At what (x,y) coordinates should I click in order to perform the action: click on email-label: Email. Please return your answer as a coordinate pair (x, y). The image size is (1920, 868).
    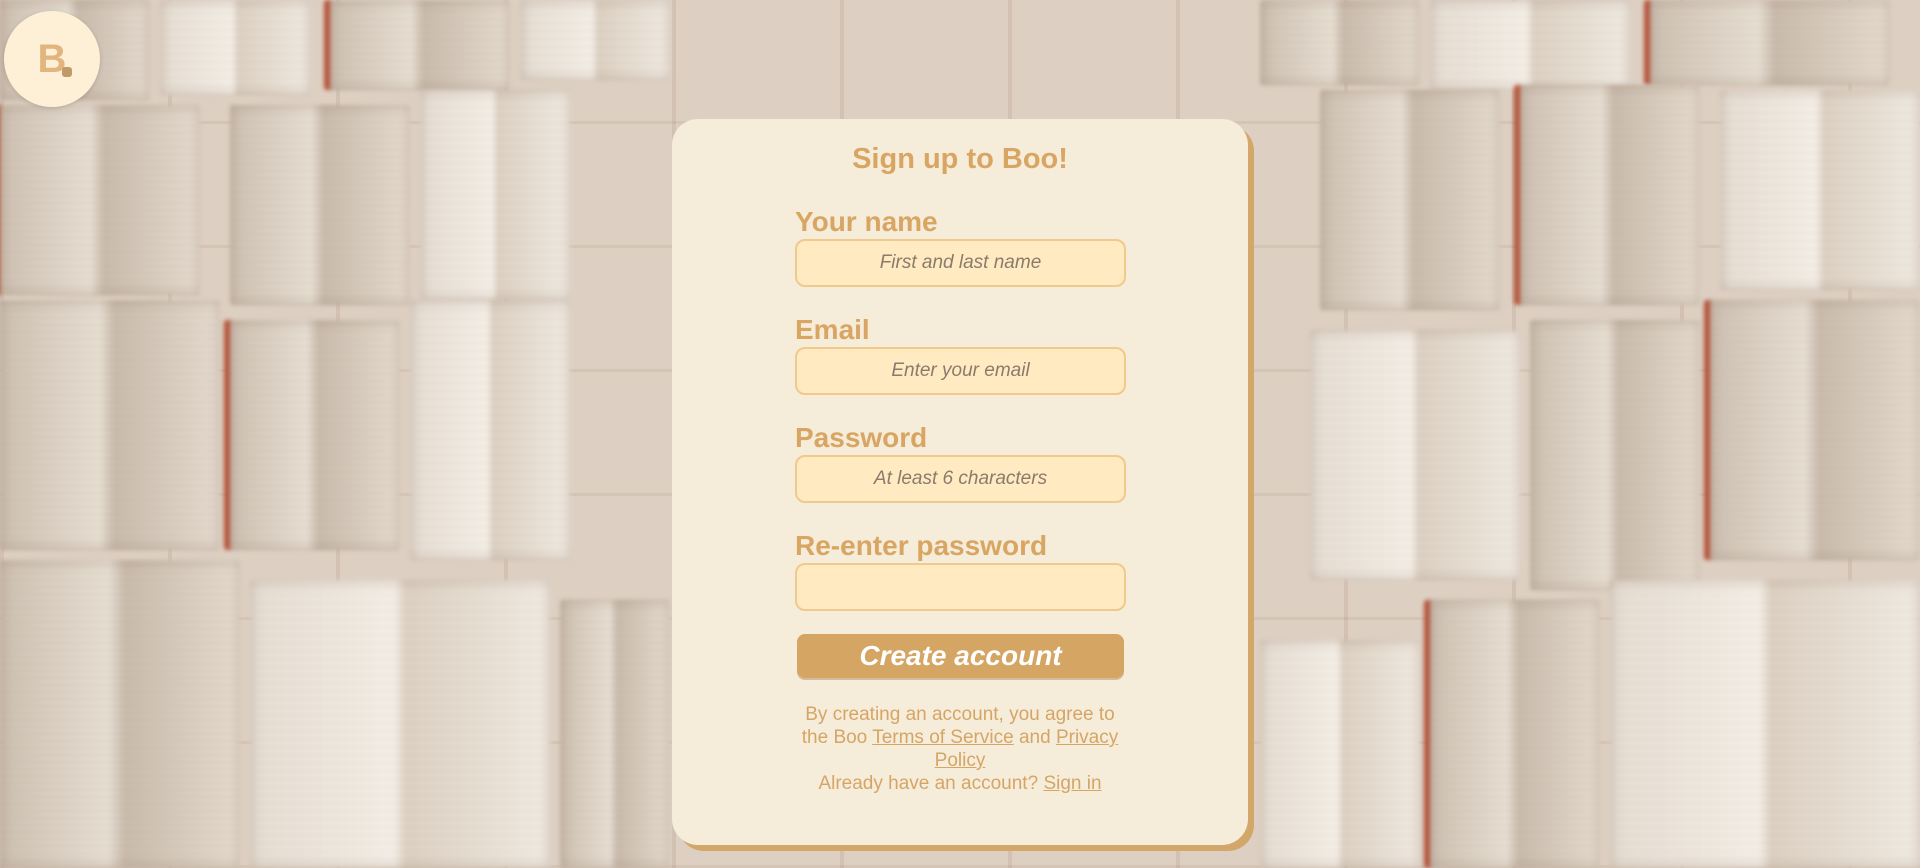
    Looking at the image, I should click on (832, 329).